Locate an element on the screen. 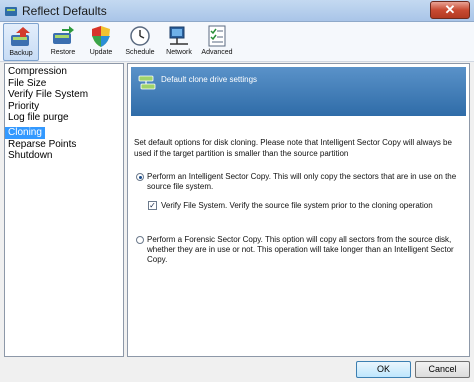 The image size is (474, 382). restore-icon is located at coordinates (63, 35).